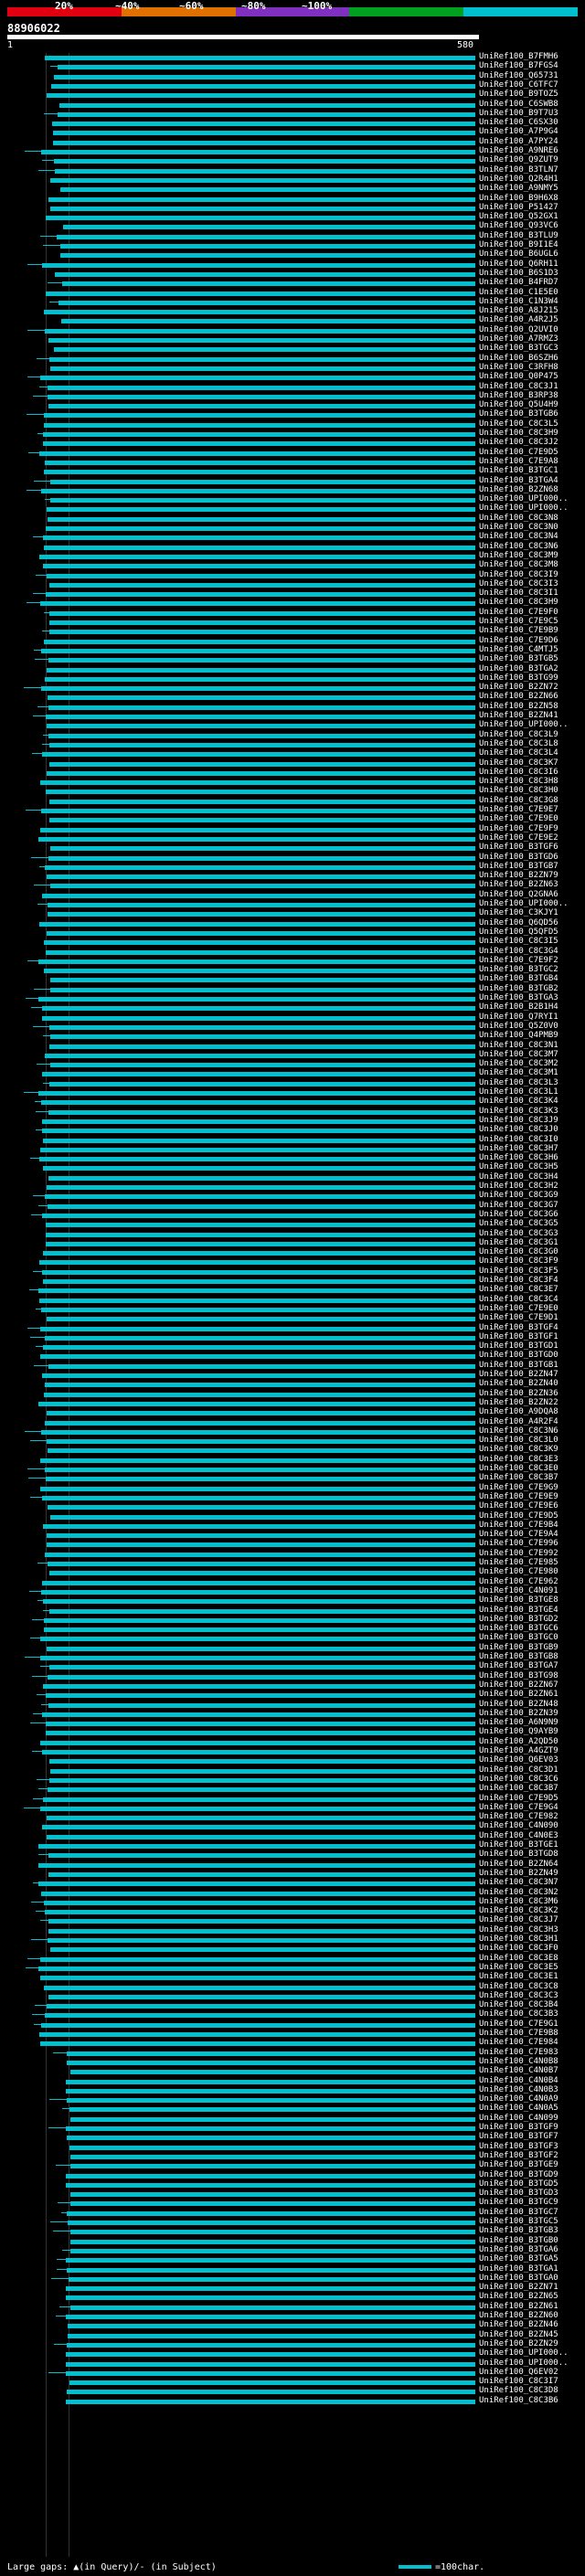 The width and height of the screenshot is (585, 2576). What do you see at coordinates (518, 1411) in the screenshot?
I see `hit-label: UniRef100_A9DQA8` at bounding box center [518, 1411].